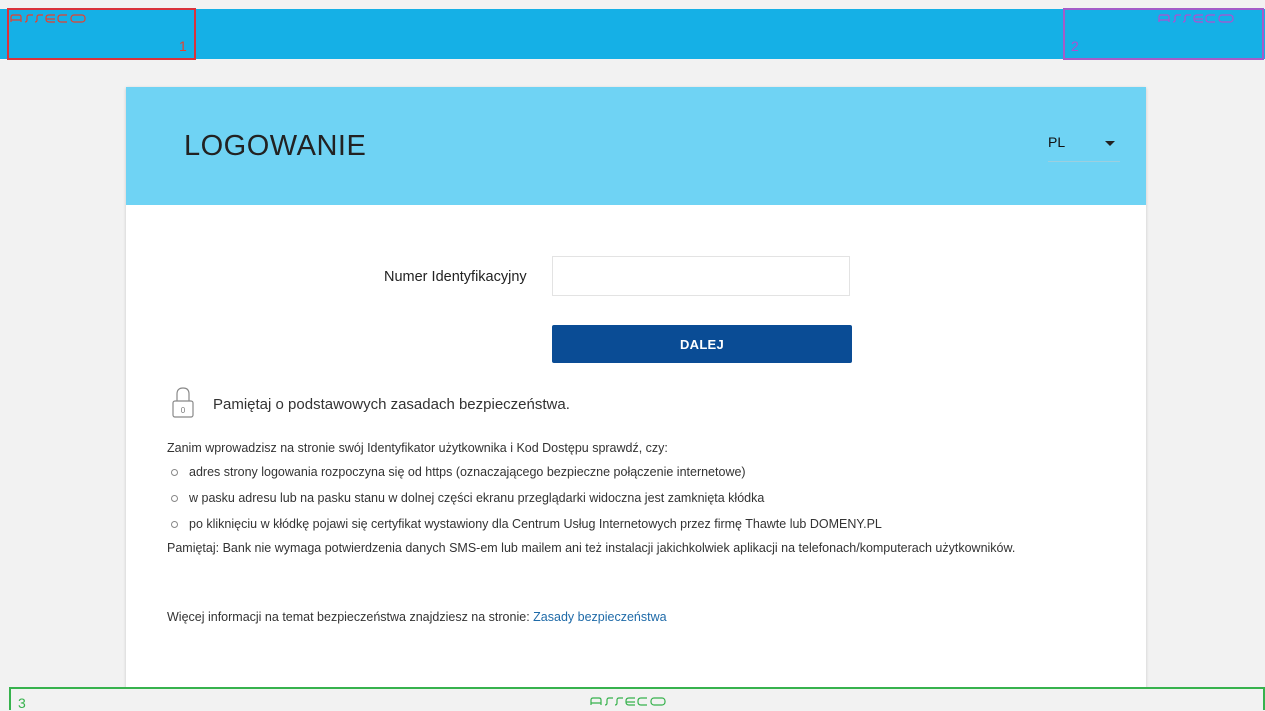 The image size is (1265, 711). I want to click on id-number-label: Numer Identyfikacyjny, so click(455, 277).